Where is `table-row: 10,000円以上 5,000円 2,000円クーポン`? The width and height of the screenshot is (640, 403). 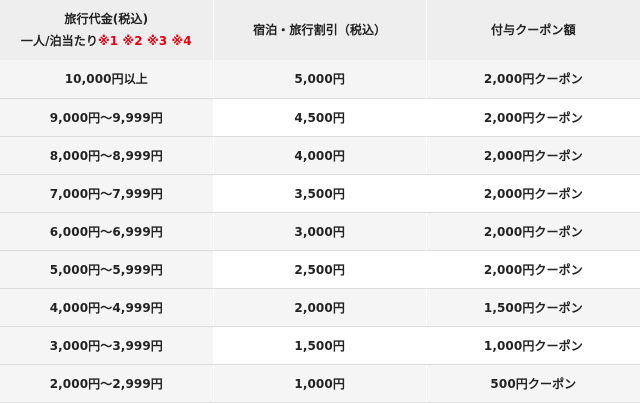 table-row: 10,000円以上 5,000円 2,000円クーポン is located at coordinates (320, 79).